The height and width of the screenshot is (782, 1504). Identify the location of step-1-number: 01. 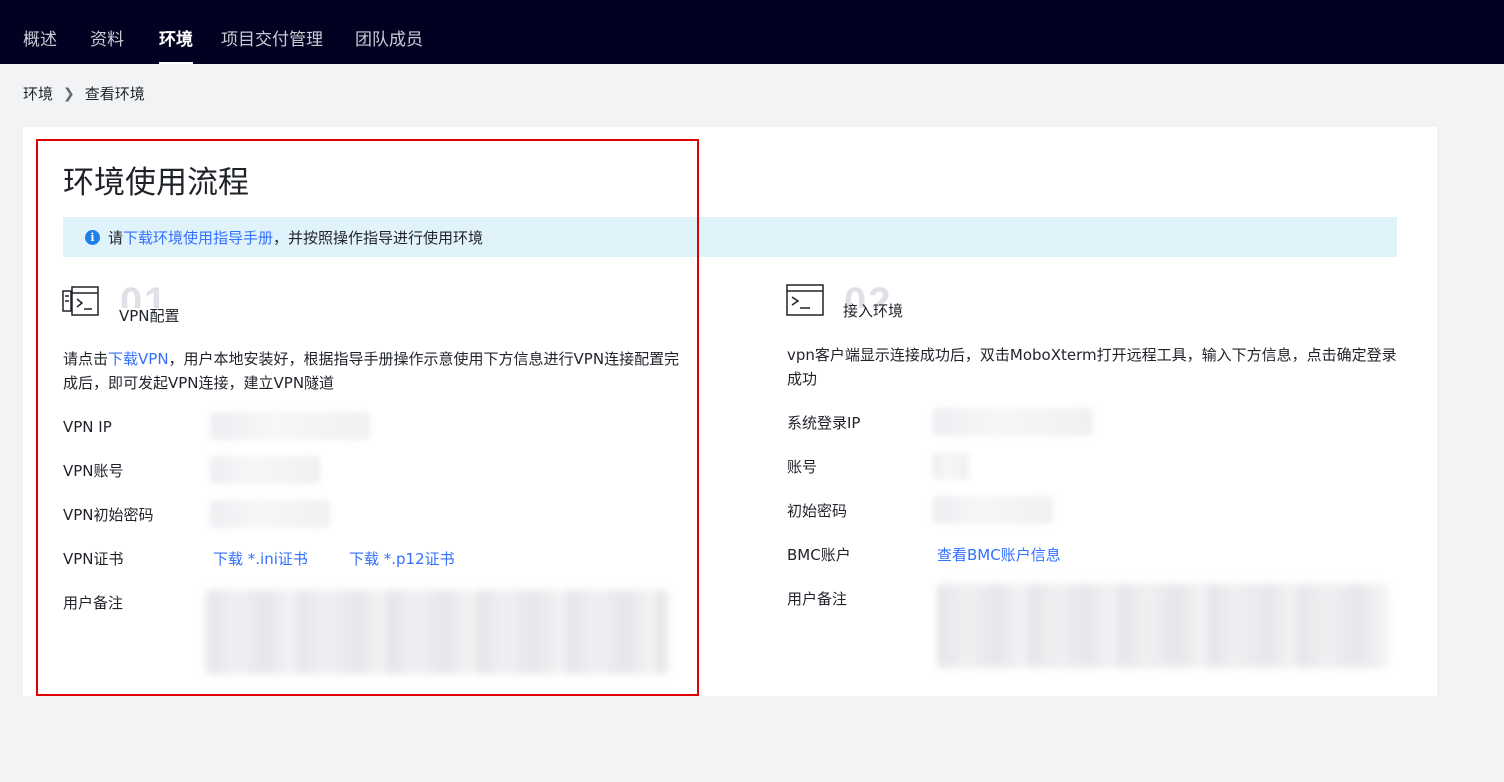
(144, 295).